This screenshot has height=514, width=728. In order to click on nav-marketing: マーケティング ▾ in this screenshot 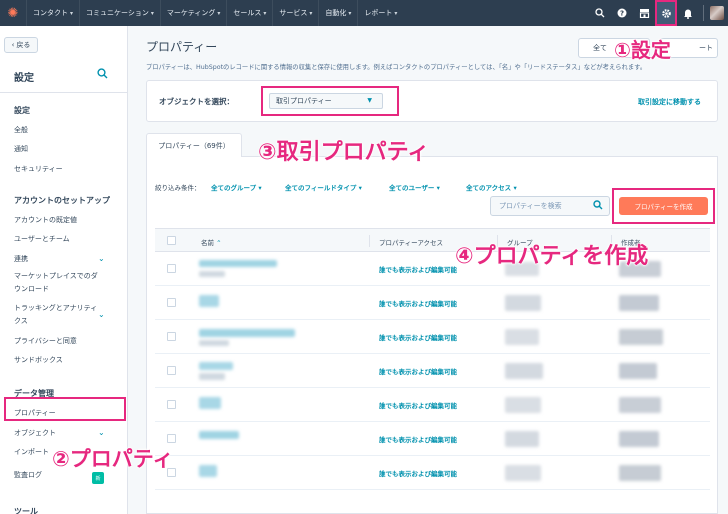, I will do `click(192, 13)`.